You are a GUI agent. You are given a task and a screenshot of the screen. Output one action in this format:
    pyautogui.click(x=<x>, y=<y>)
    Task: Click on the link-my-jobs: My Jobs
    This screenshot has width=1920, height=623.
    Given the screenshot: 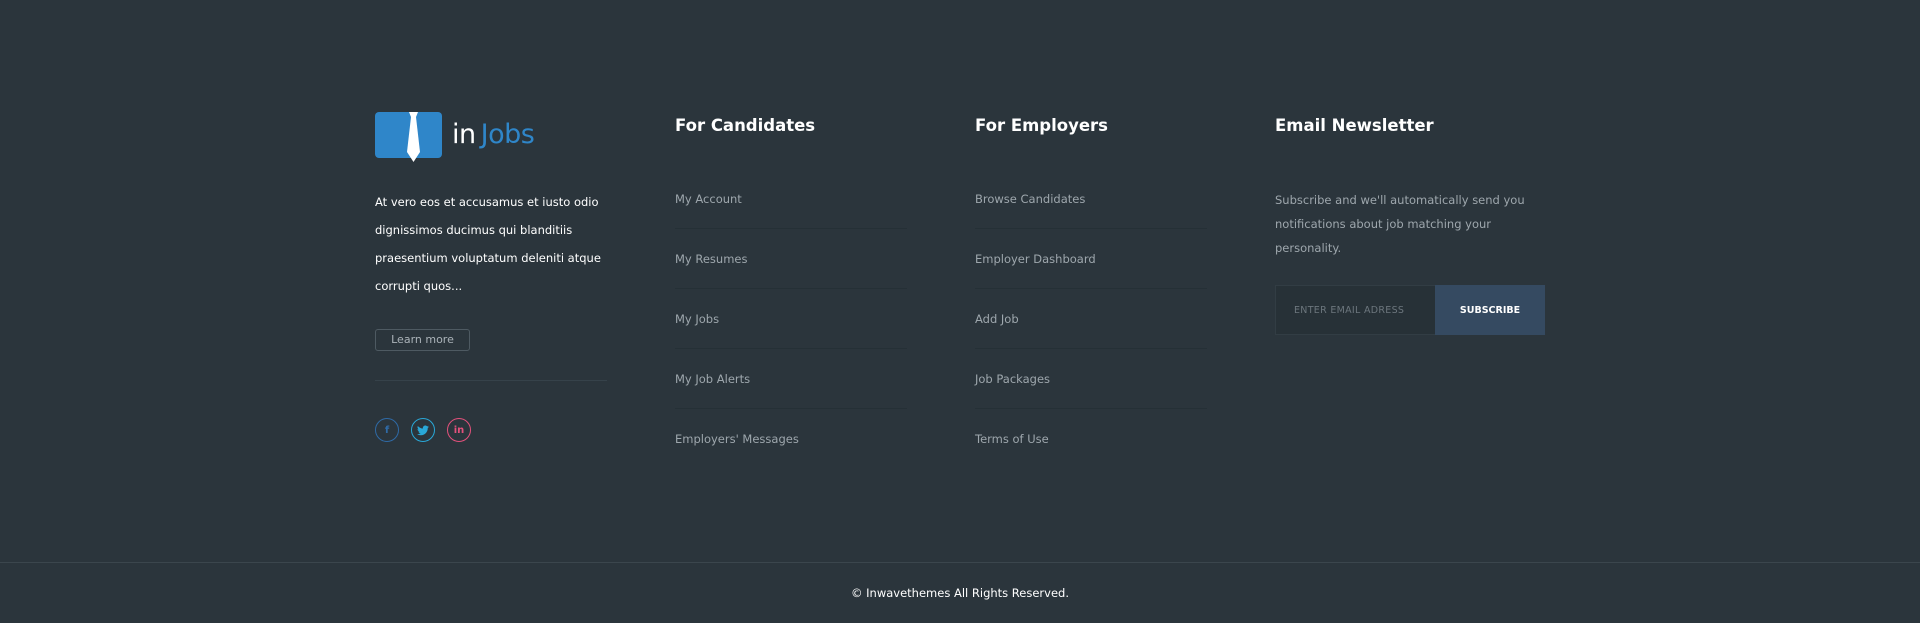 What is the action you would take?
    pyautogui.click(x=791, y=319)
    